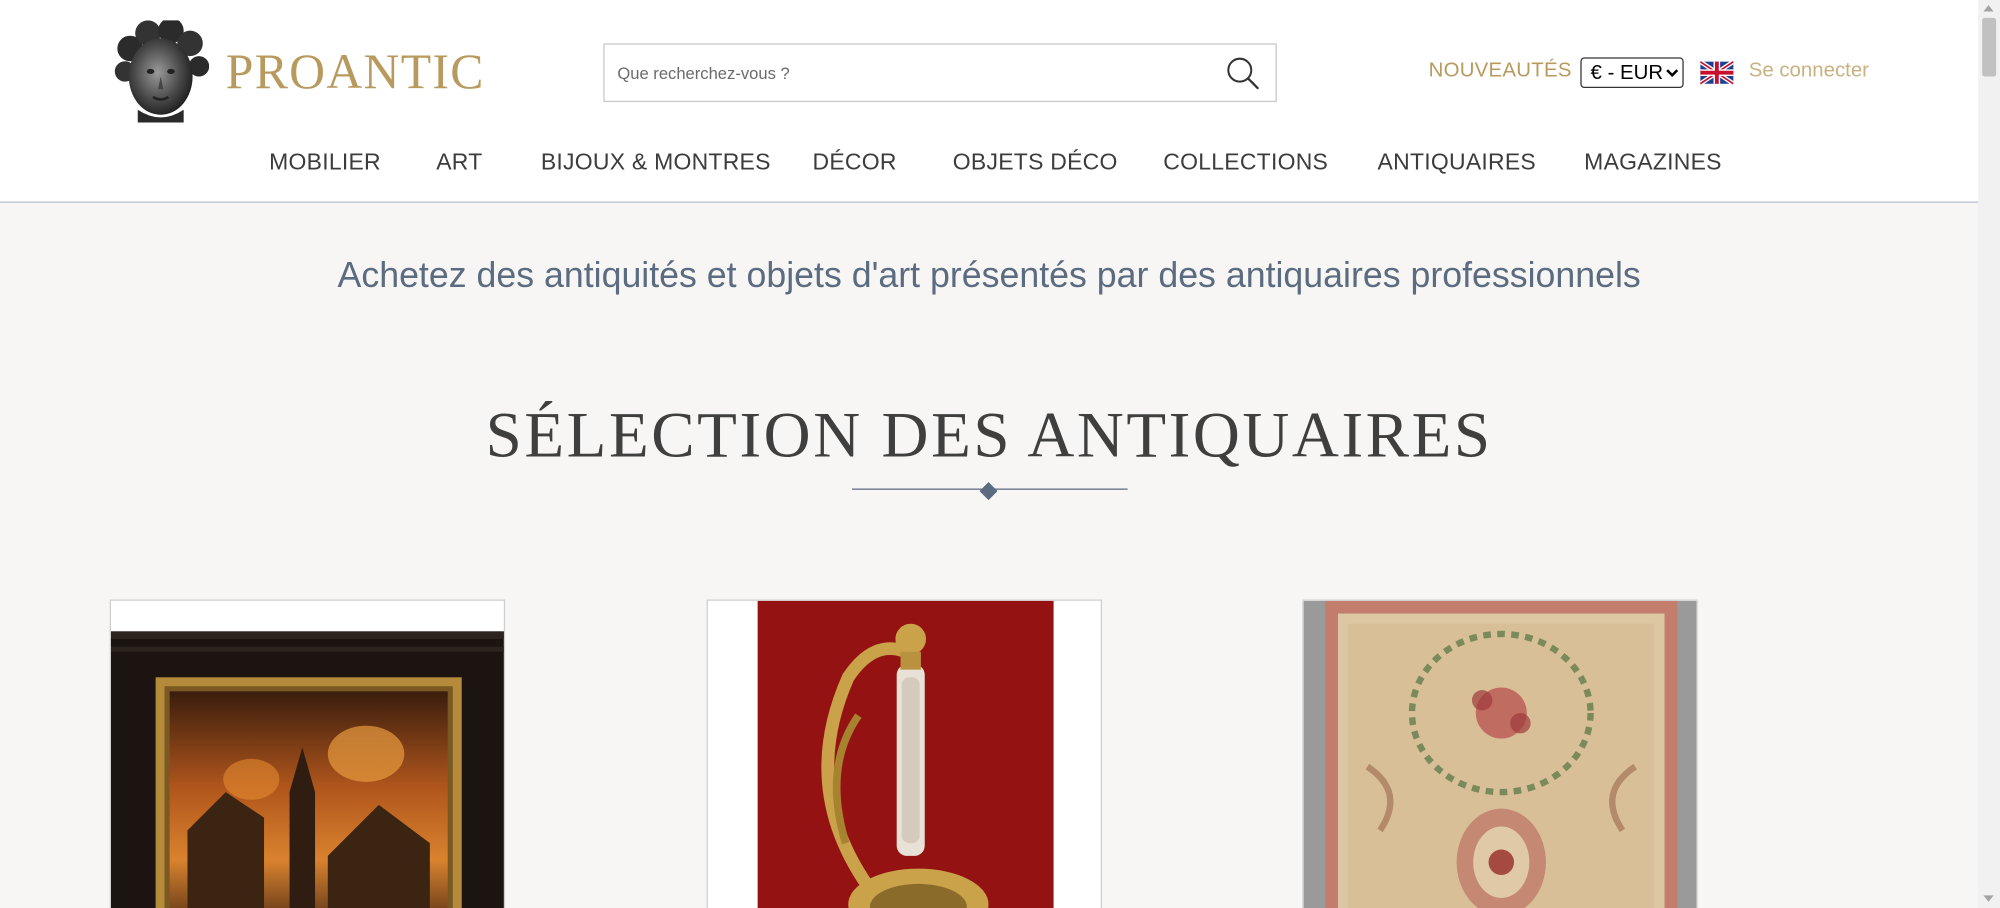  What do you see at coordinates (1989, 47) in the screenshot?
I see `scrollbar-thumb` at bounding box center [1989, 47].